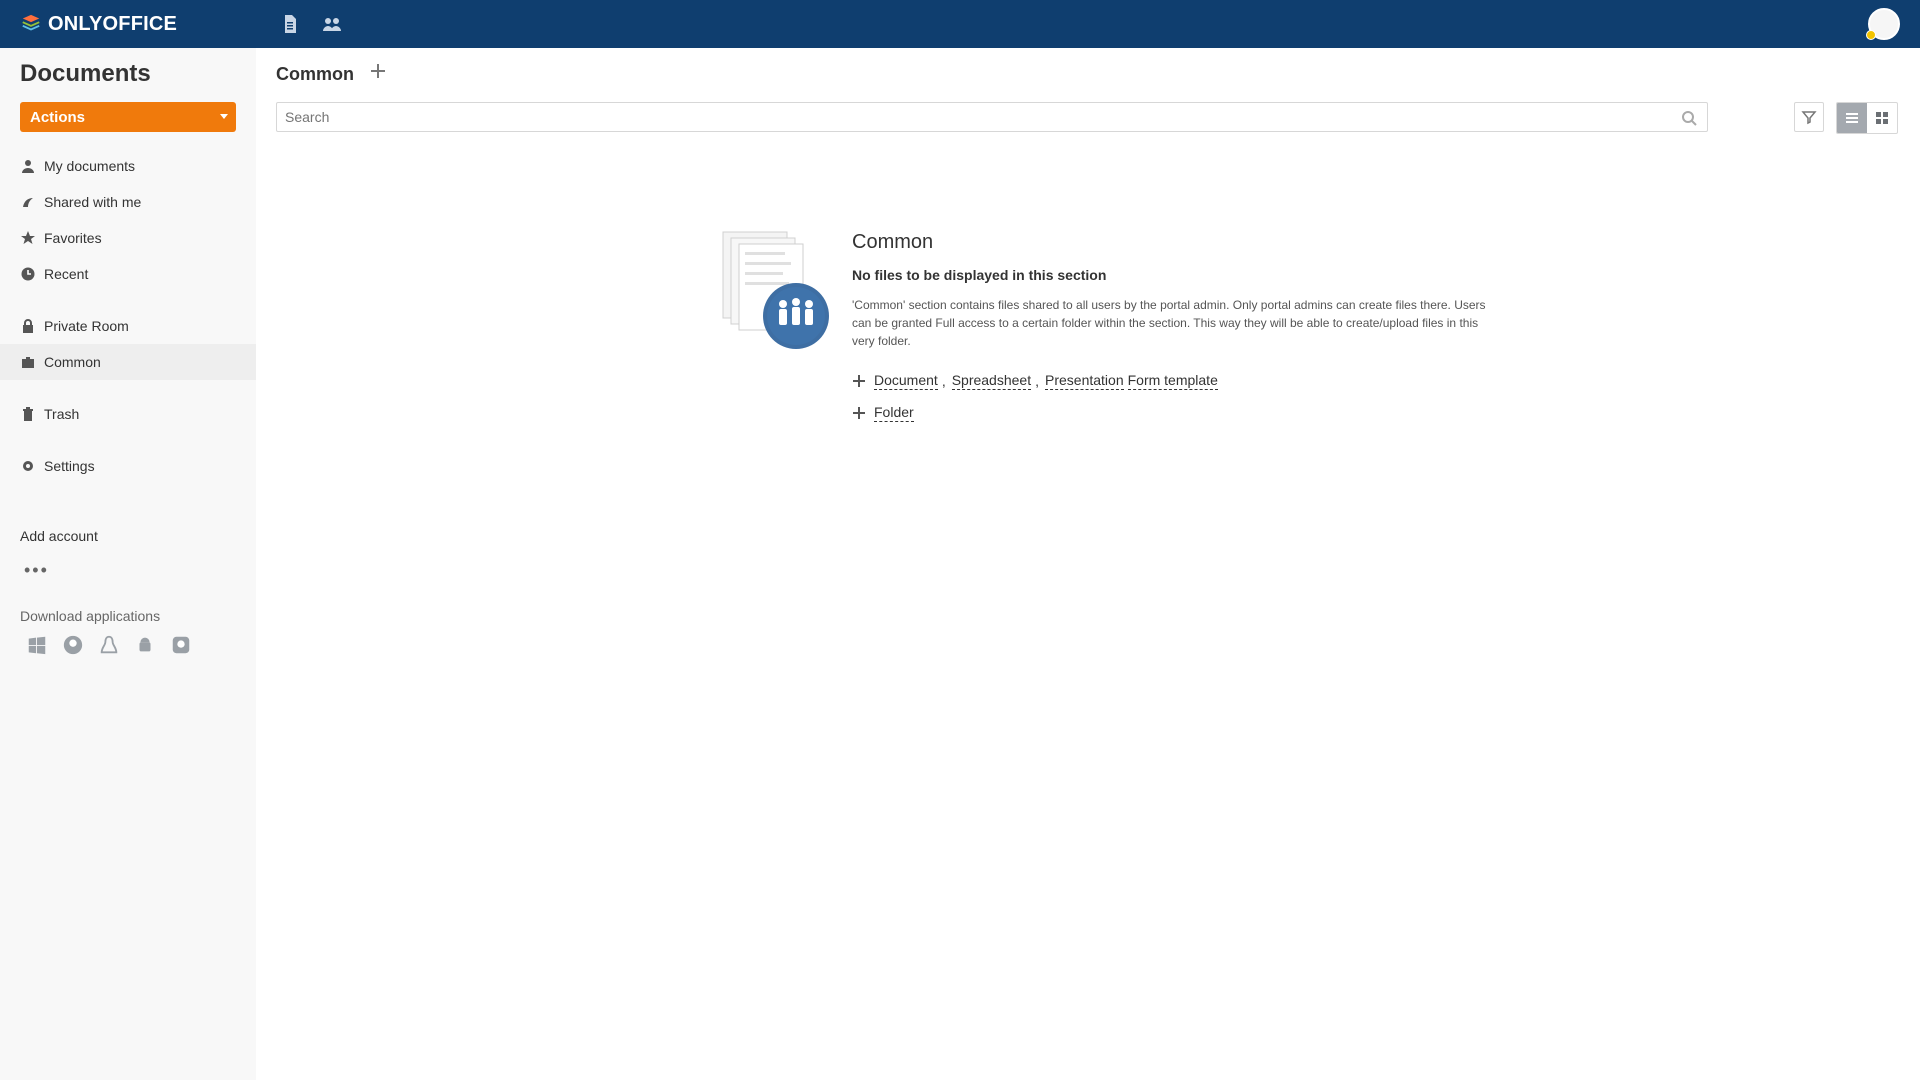 This screenshot has width=1920, height=1080. Describe the element at coordinates (128, 362) in the screenshot. I see `sidebar-item-common: Common` at that location.